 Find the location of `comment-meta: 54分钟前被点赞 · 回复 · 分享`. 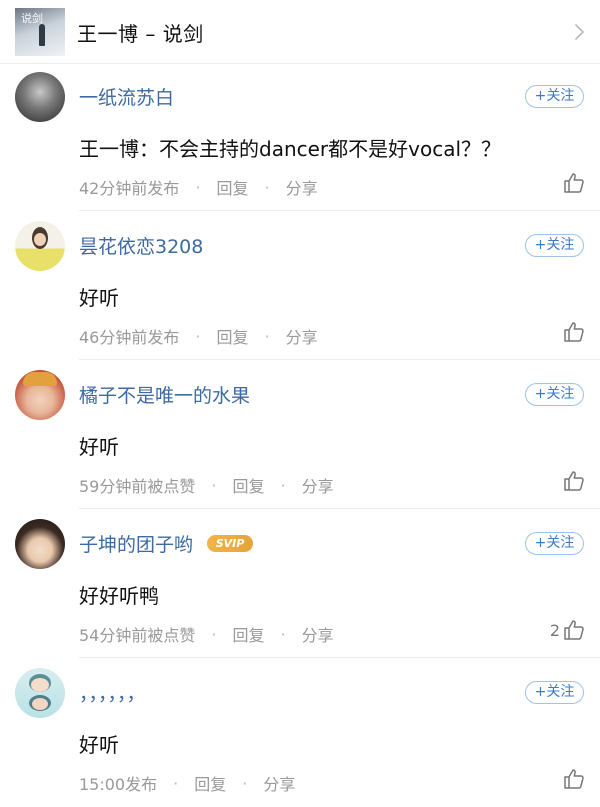

comment-meta: 54分钟前被点赞 · 回复 · 分享 is located at coordinates (206, 634).